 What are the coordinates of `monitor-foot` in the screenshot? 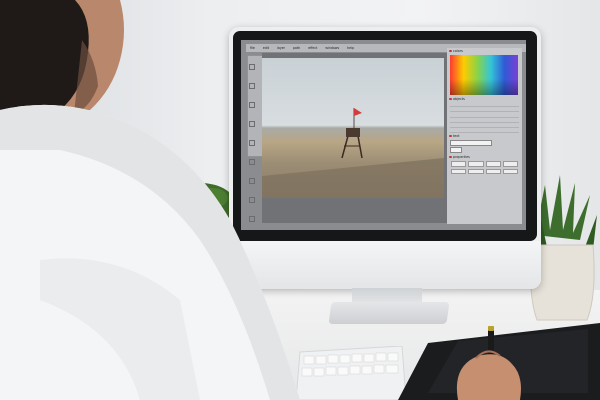 It's located at (389, 313).